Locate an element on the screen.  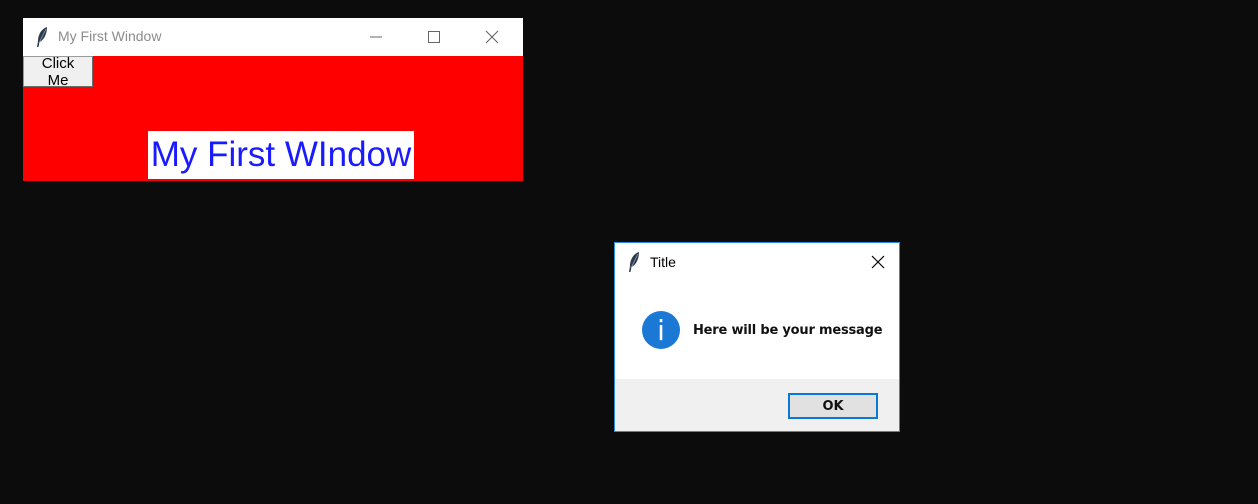
dialog-close-button is located at coordinates (878, 262).